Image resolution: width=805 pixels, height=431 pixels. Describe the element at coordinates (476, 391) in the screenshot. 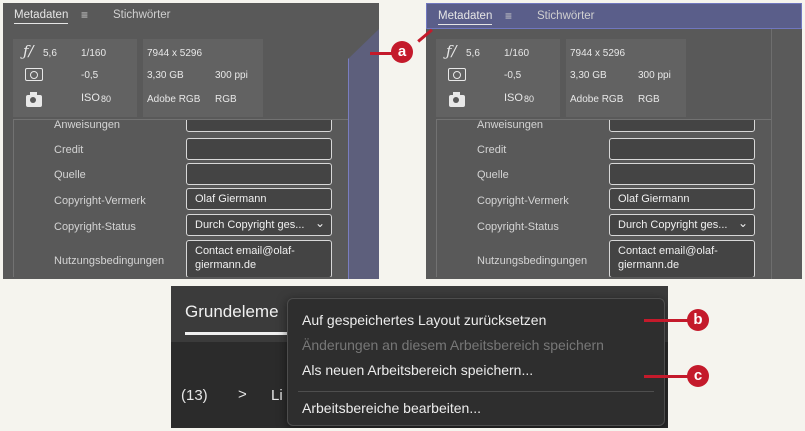

I see `menu-separator` at that location.